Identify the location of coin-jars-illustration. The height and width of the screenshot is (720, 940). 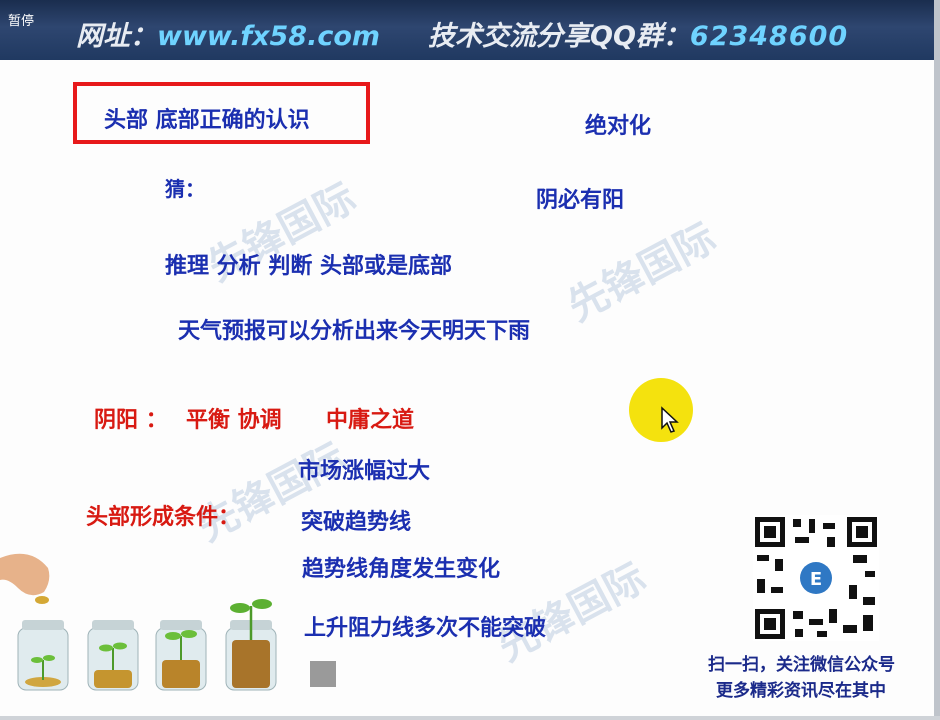
(138, 622).